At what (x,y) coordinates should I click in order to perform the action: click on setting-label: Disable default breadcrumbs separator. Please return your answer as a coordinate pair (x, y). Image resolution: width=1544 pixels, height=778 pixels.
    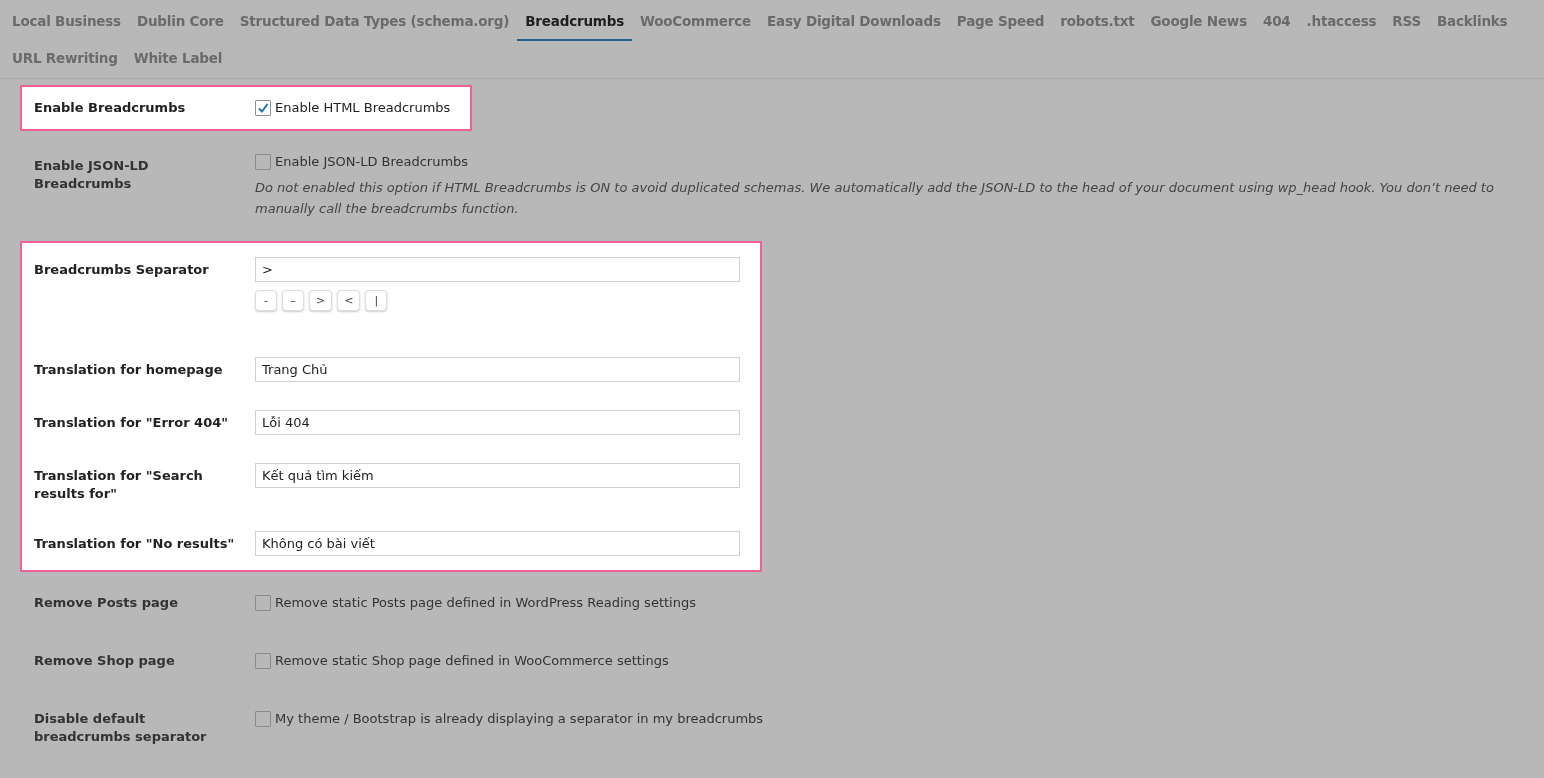
    Looking at the image, I should click on (121, 728).